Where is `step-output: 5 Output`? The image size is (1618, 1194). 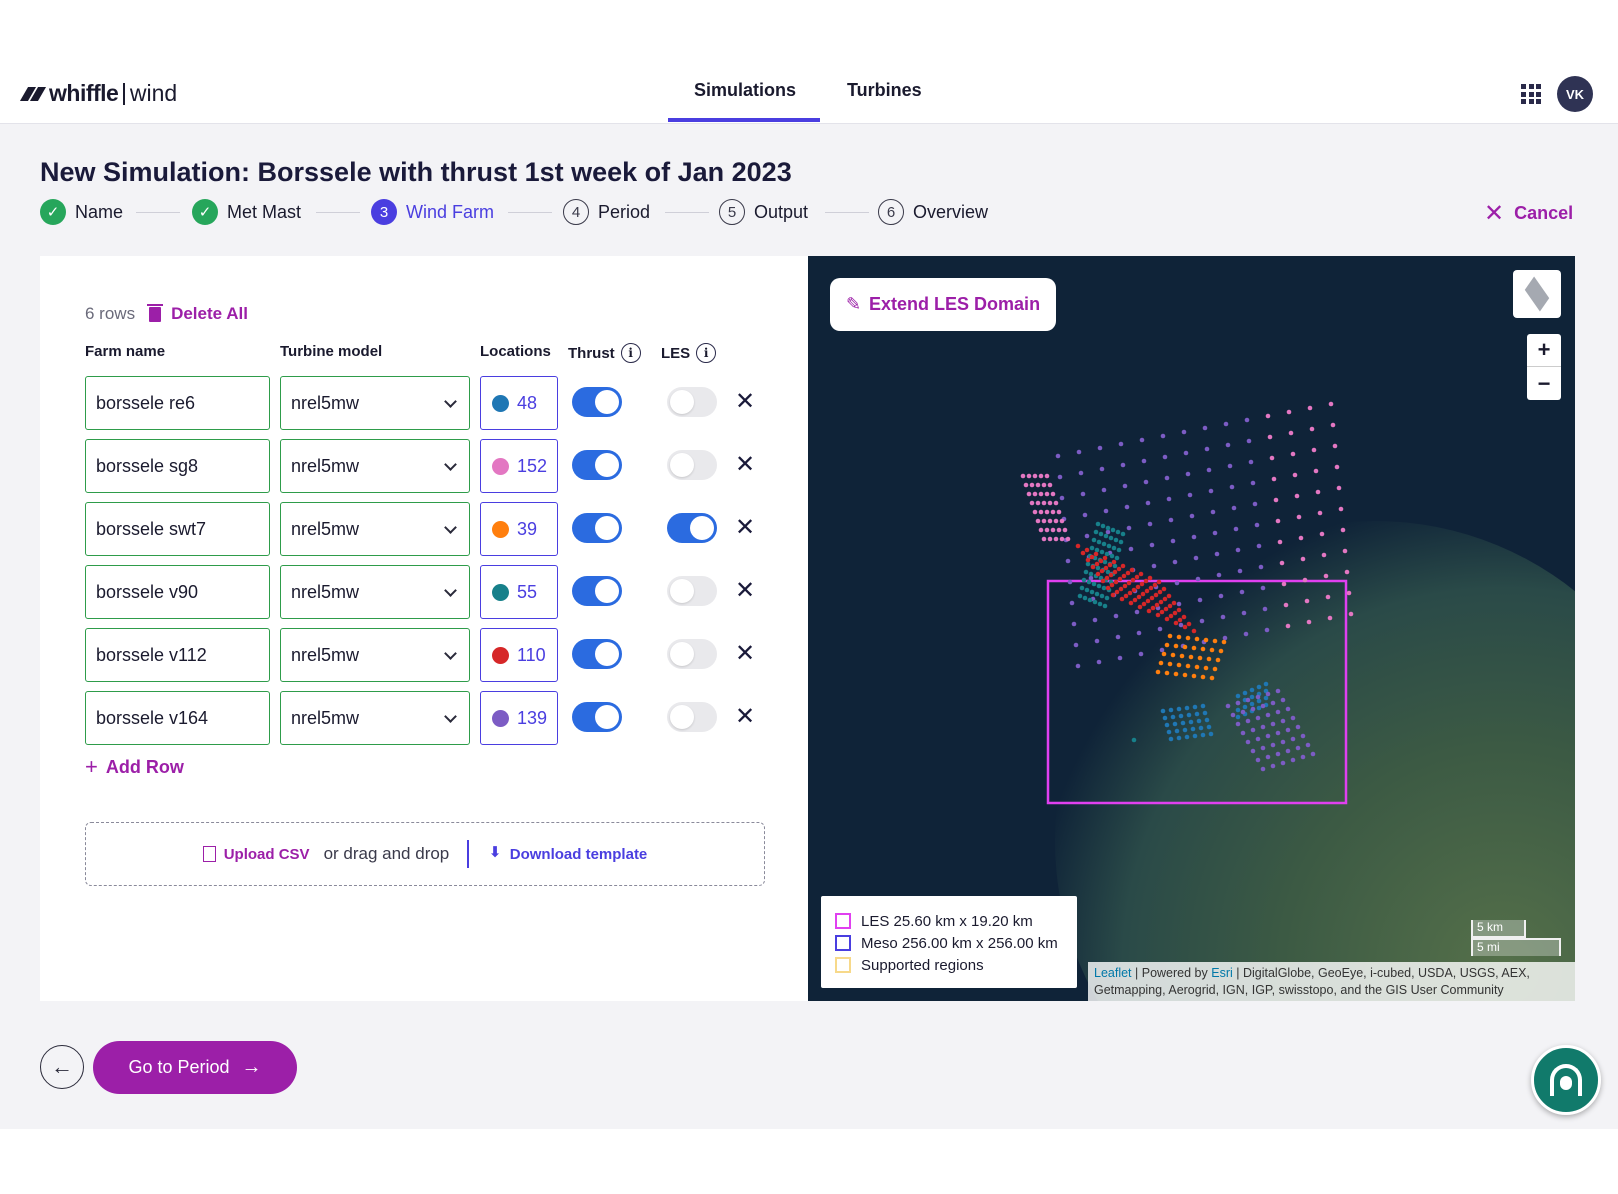 step-output: 5 Output is located at coordinates (763, 212).